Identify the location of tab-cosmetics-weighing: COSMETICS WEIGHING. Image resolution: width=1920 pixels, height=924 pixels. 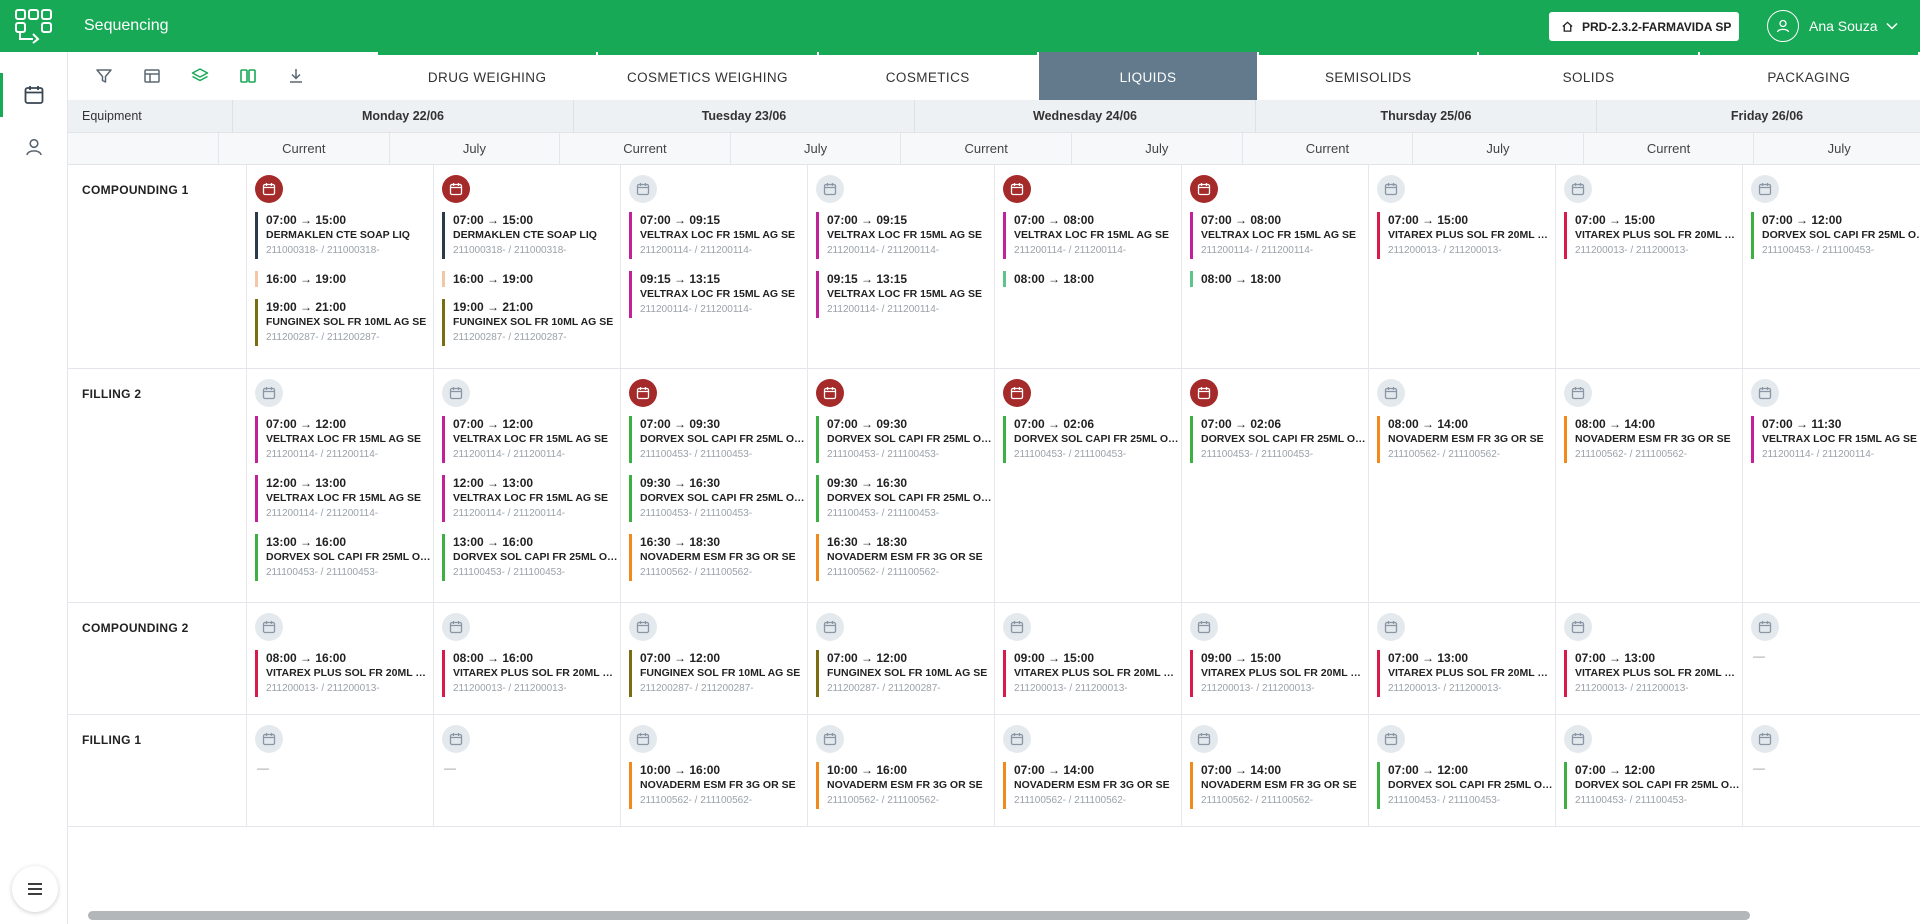
(707, 76).